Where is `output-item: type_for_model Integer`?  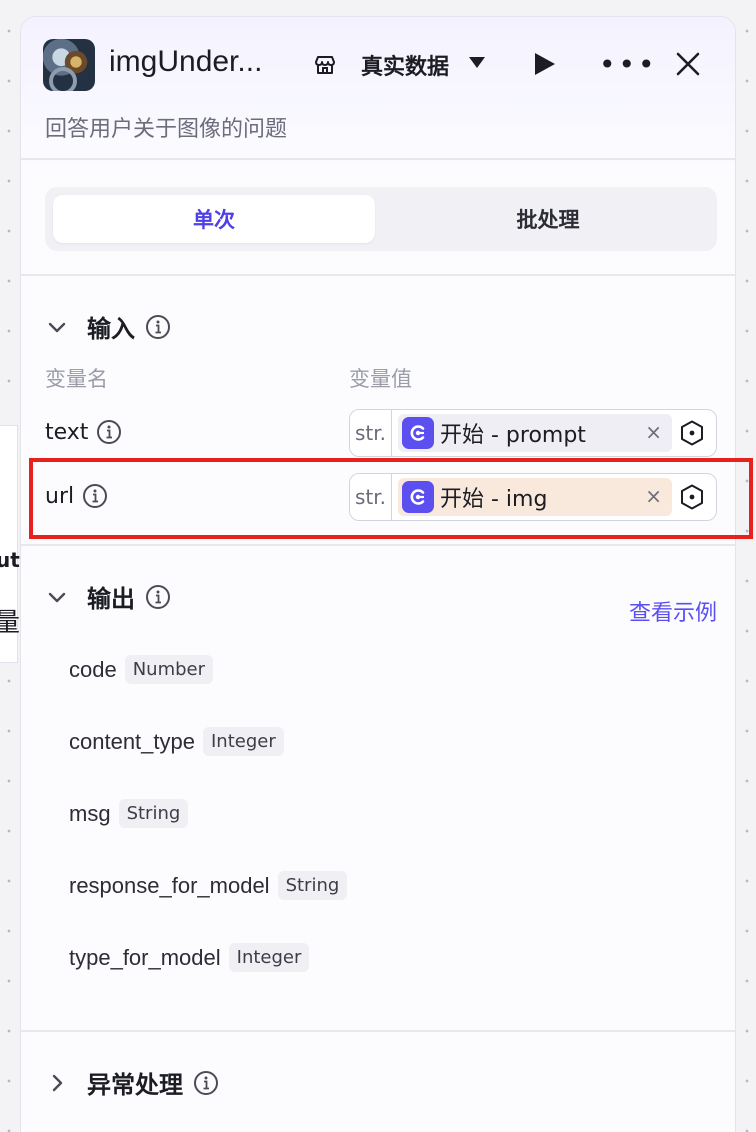 output-item: type_for_model Integer is located at coordinates (189, 957).